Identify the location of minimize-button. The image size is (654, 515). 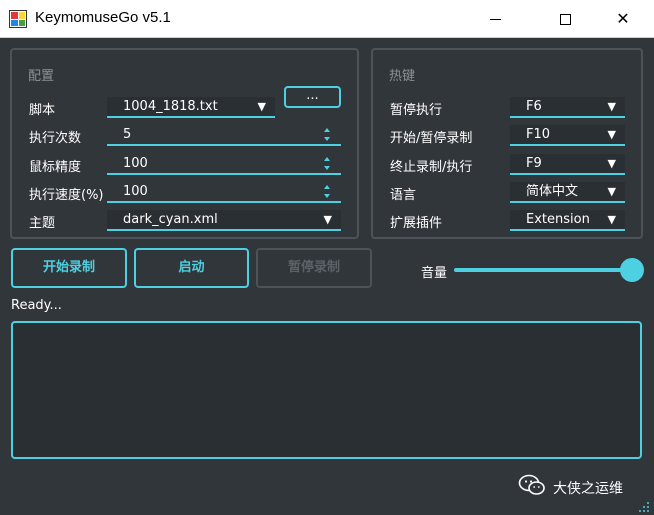
(495, 19).